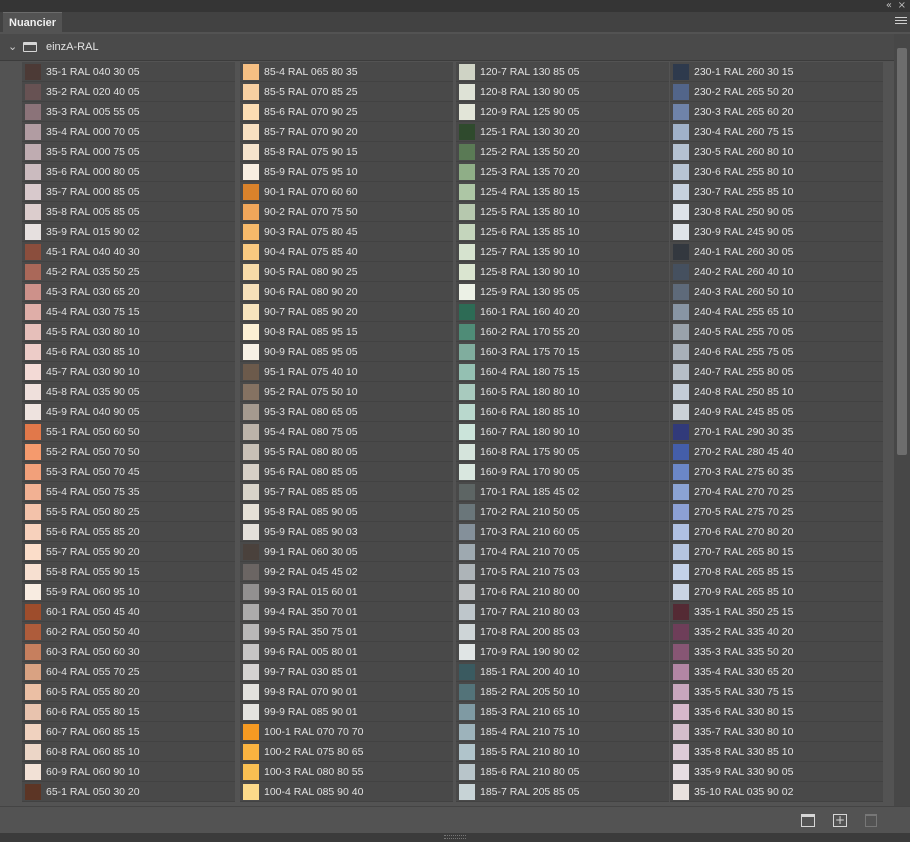  Describe the element at coordinates (562, 192) in the screenshot. I see `swatch-item: 125-4 RAL 135 80 15` at that location.